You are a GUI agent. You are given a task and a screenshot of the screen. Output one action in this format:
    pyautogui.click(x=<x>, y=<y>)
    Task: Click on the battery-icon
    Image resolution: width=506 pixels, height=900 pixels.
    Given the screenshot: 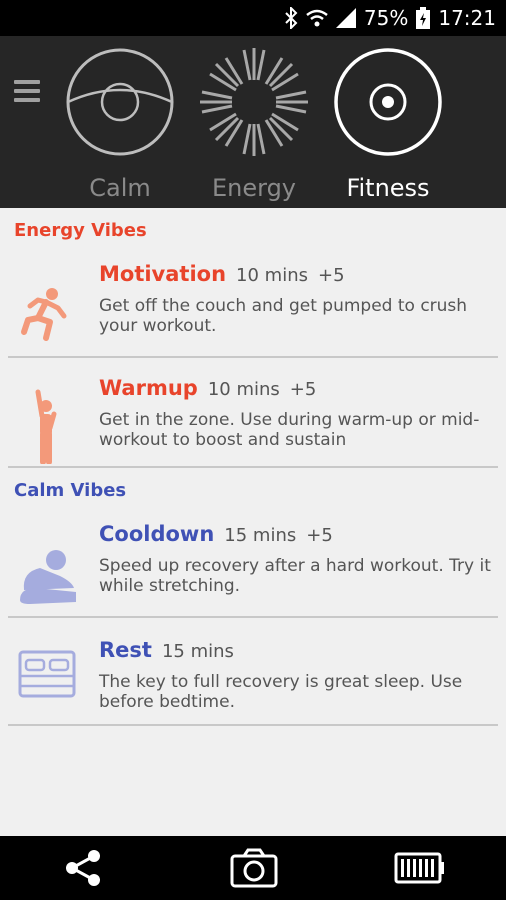 What is the action you would take?
    pyautogui.click(x=423, y=18)
    